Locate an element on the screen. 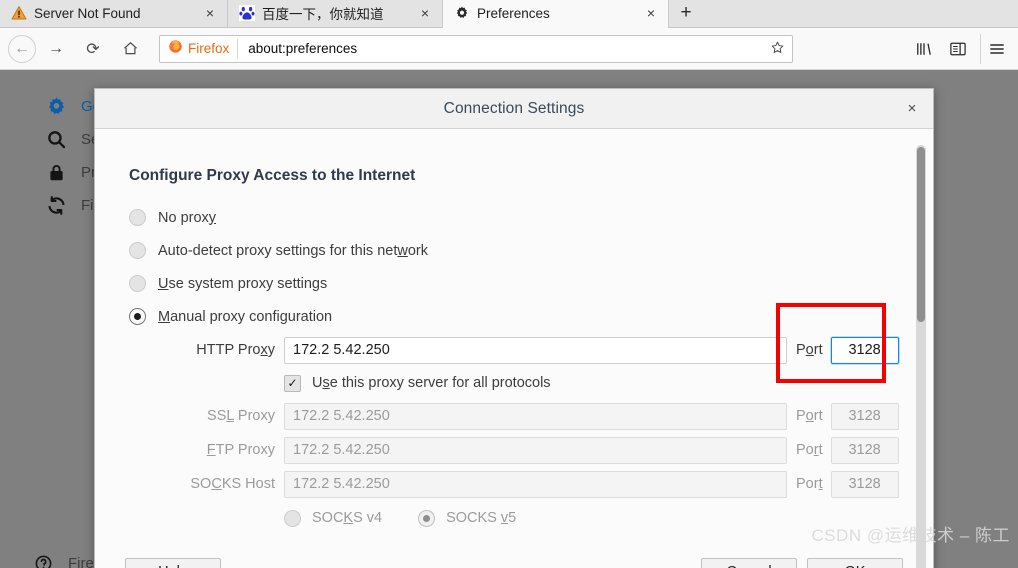 The height and width of the screenshot is (568, 1018). identity-box: Firefox is located at coordinates (201, 48).